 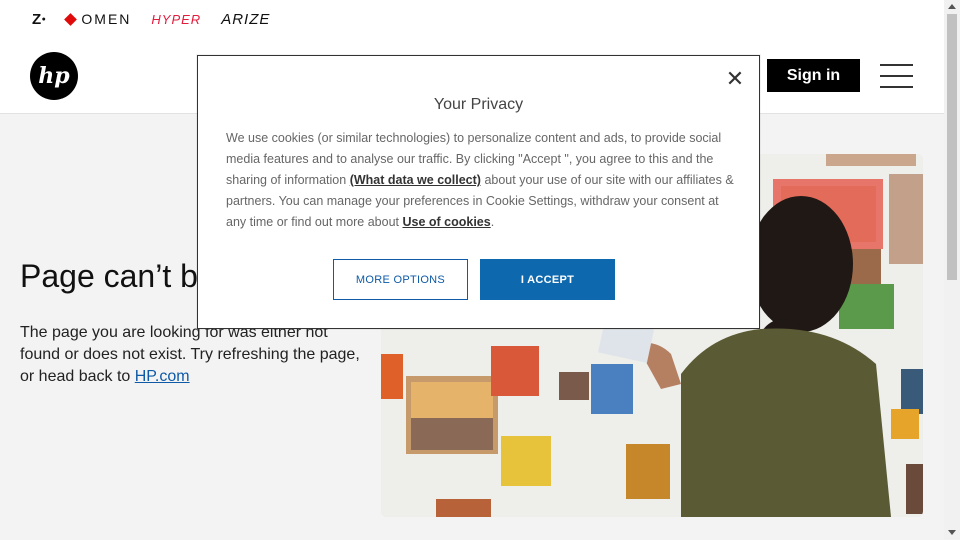 I want to click on brand-hyperx-link: HYPER, so click(x=176, y=19).